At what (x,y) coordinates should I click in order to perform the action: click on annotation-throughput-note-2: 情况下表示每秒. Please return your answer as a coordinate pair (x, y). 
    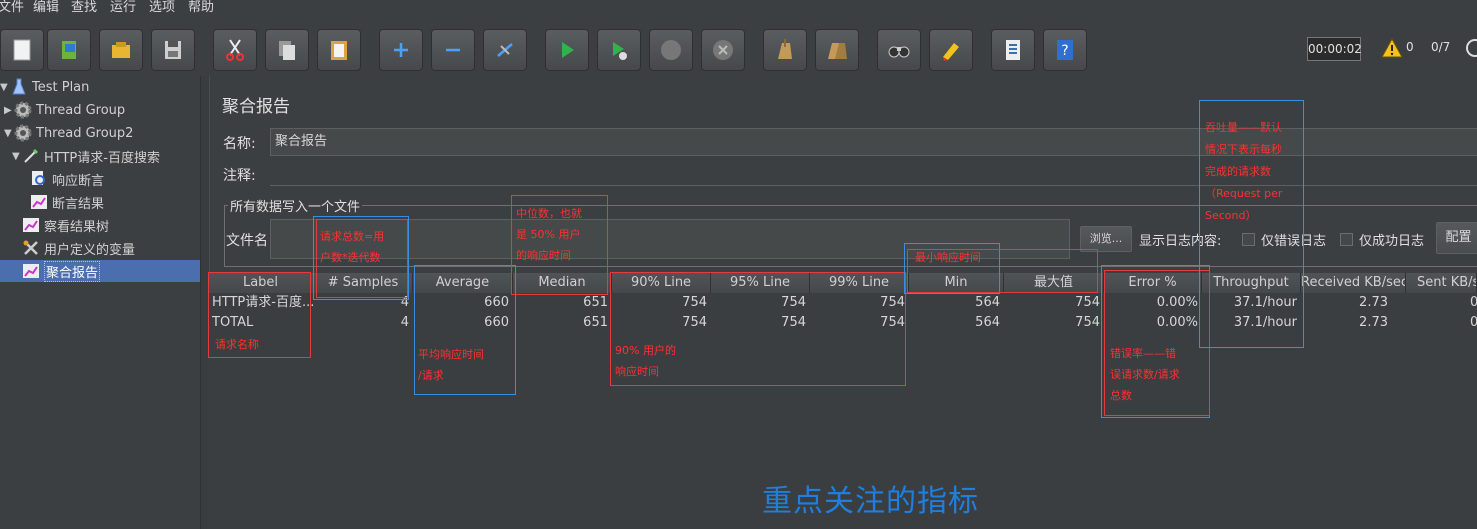
    Looking at the image, I should click on (1243, 149).